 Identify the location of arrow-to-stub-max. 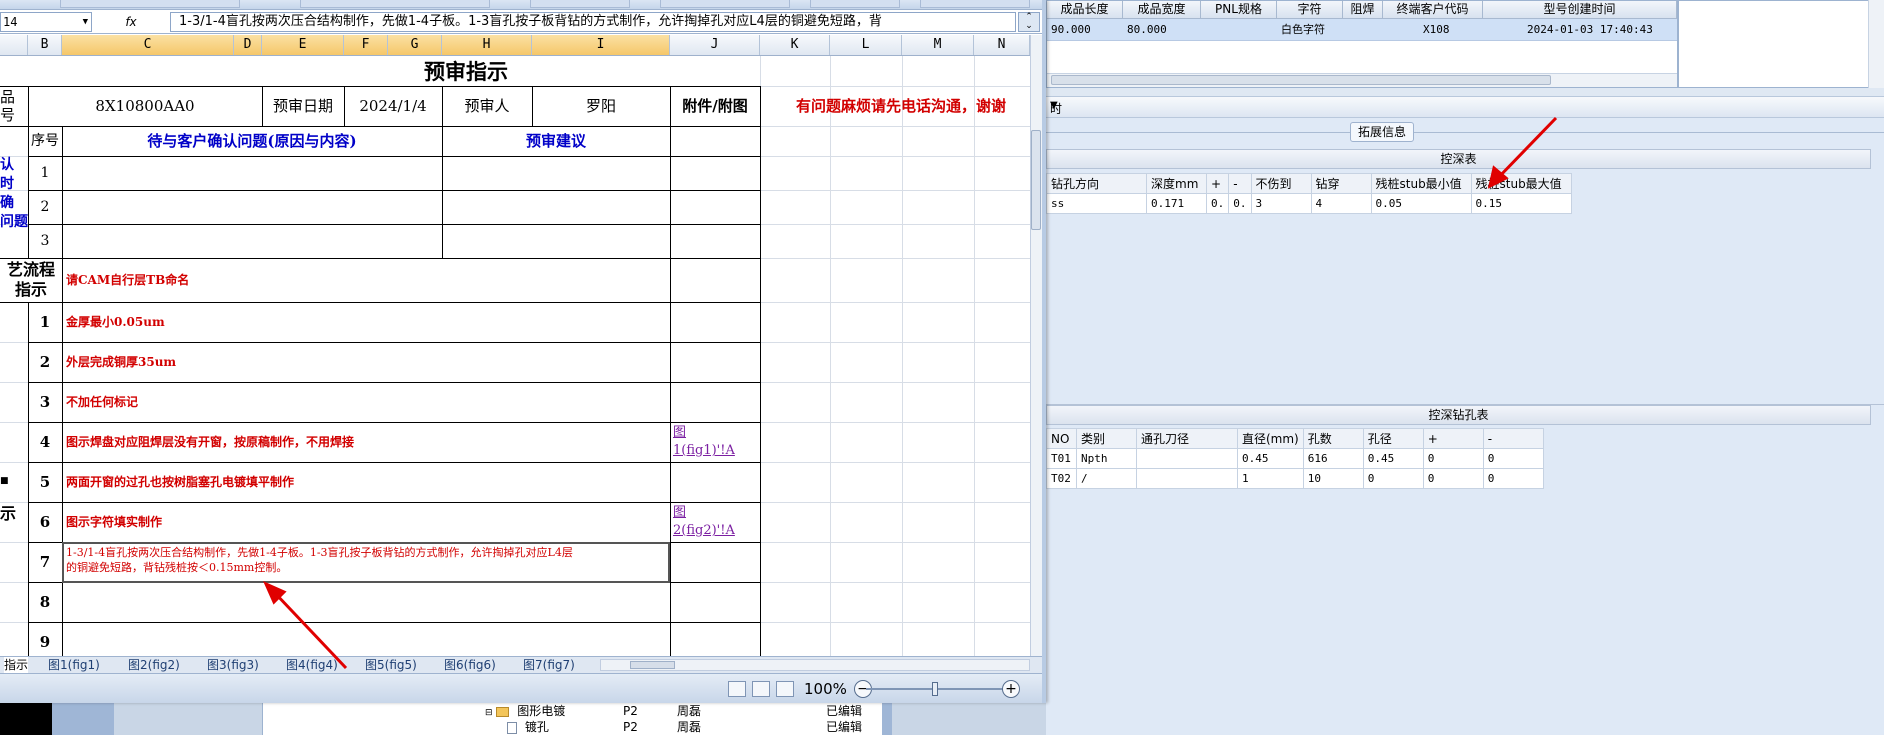
(1526, 149).